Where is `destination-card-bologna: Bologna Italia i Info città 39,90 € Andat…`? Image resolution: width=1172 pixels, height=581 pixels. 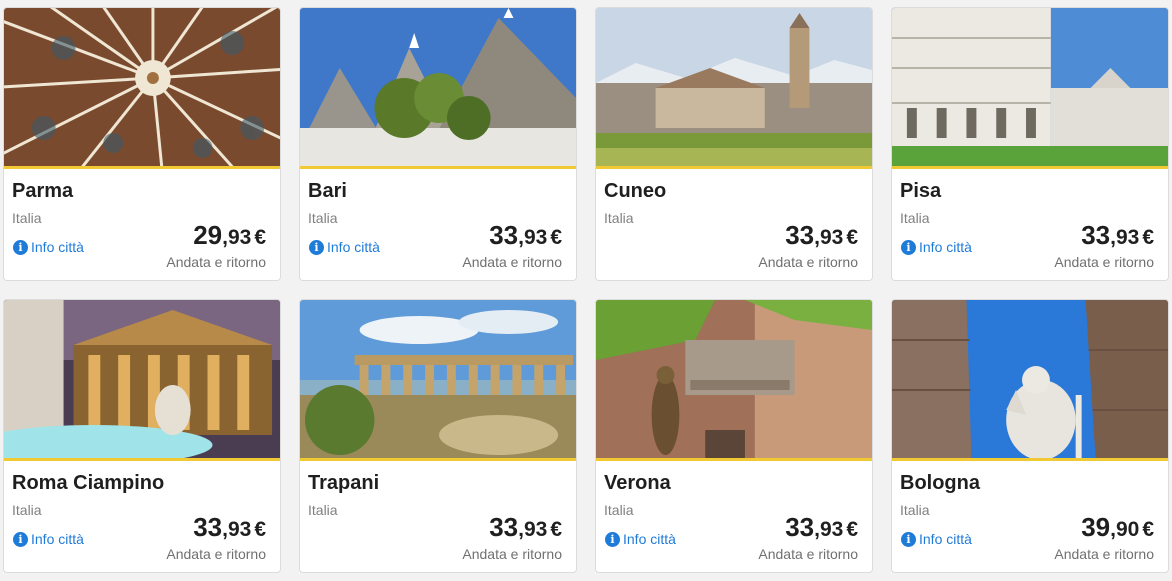
destination-card-bologna: Bologna Italia i Info città 39,90 € Andat… is located at coordinates (1030, 436).